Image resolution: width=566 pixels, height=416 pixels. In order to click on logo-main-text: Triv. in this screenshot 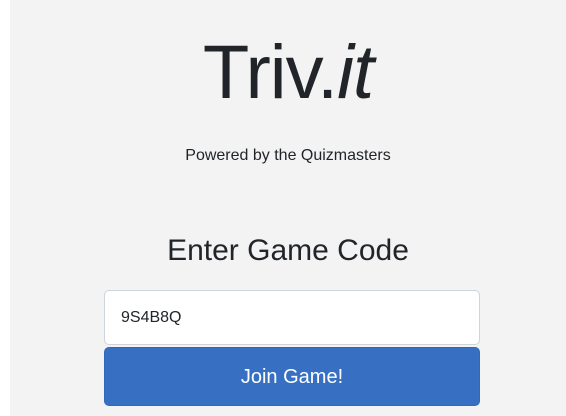, I will do `click(270, 72)`.